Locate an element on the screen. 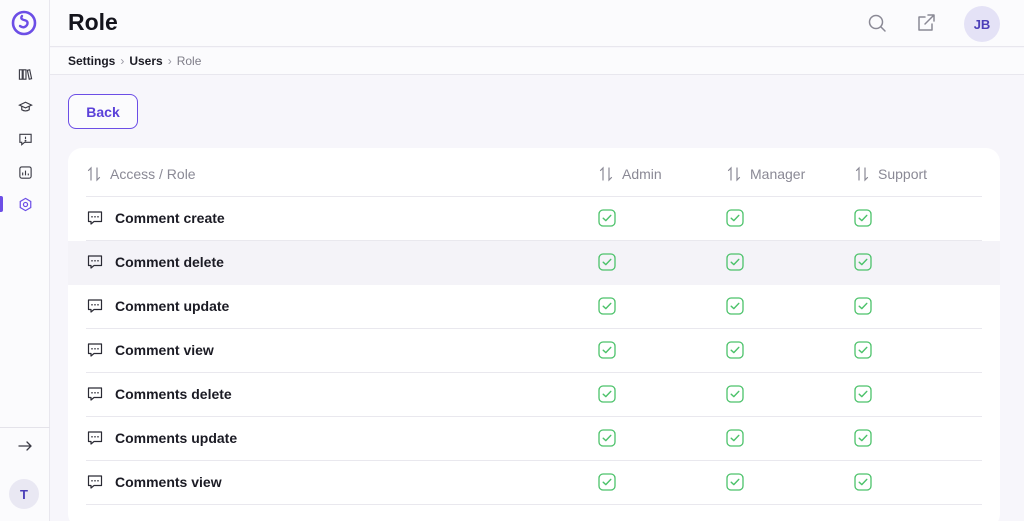  table-row: Comment update is located at coordinates (534, 307).